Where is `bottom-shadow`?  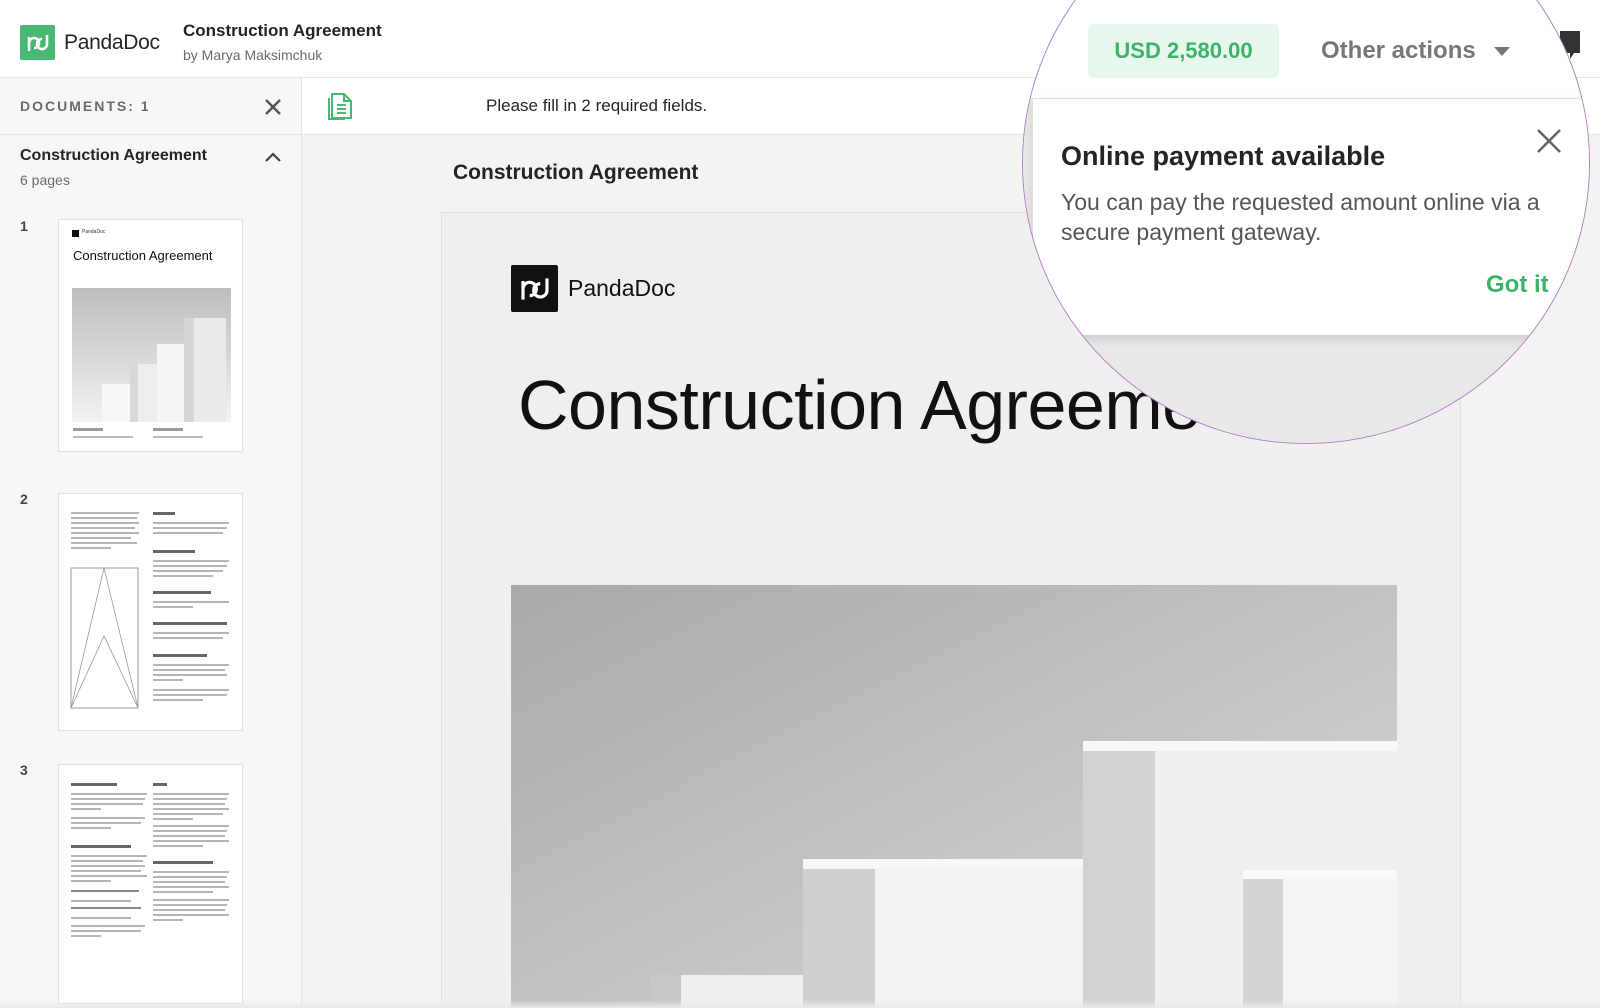
bottom-shadow is located at coordinates (800, 1004).